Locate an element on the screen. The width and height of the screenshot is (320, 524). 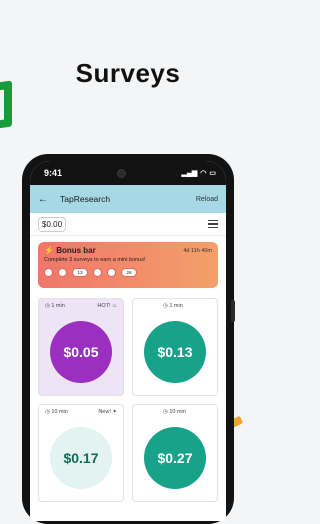
survey-reward-coin: $0.05 is located at coordinates (81, 352).